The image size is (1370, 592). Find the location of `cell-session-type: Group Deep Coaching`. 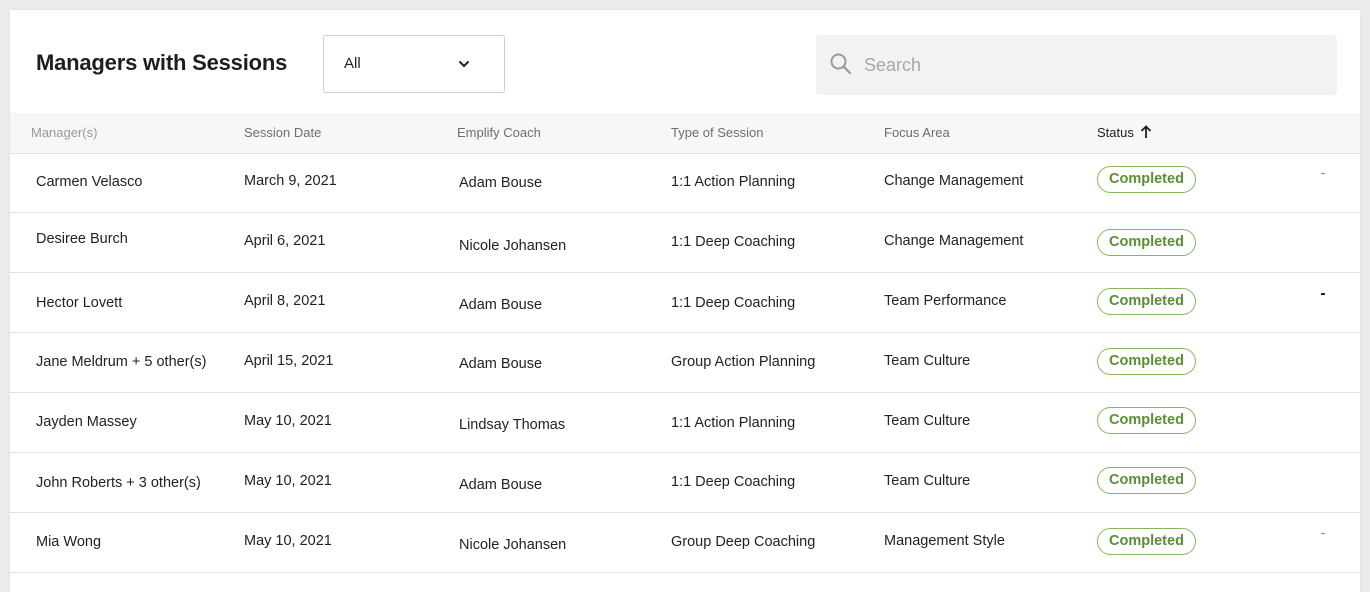

cell-session-type: Group Deep Coaching is located at coordinates (743, 542).